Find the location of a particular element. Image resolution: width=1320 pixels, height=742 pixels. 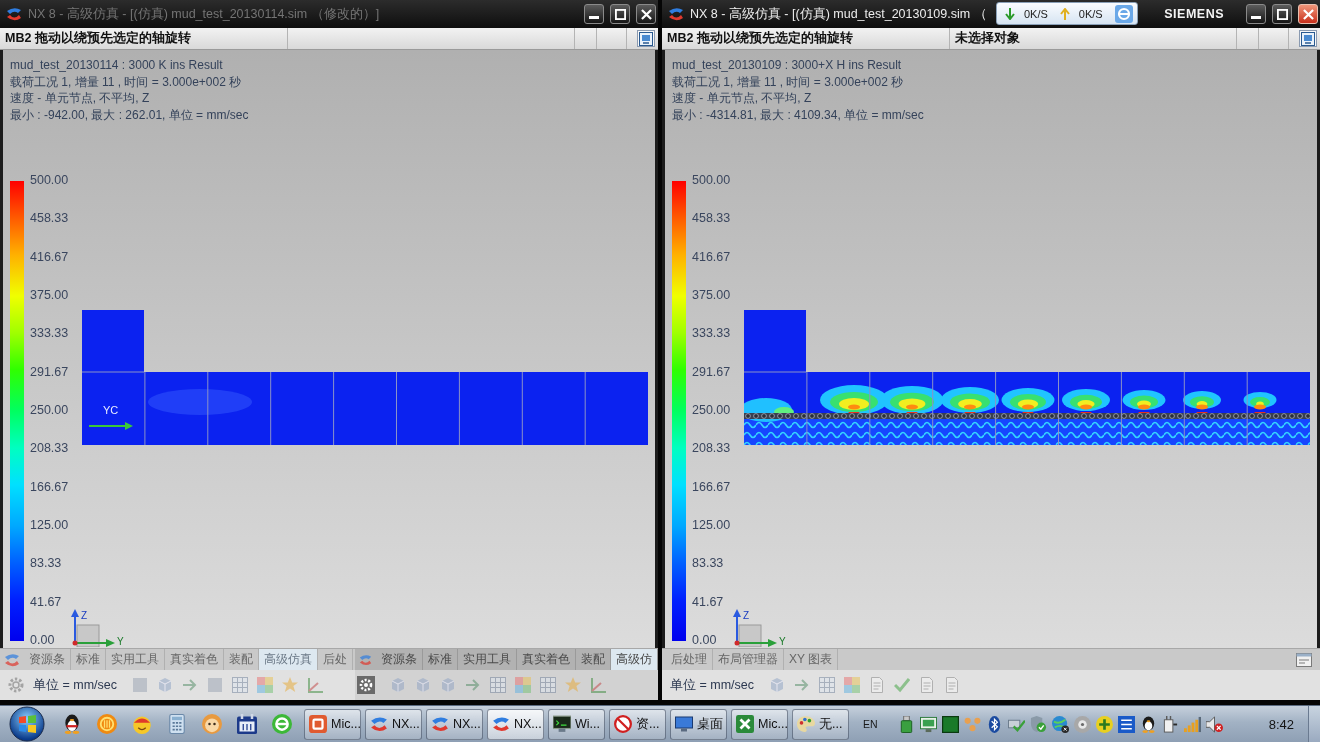

close-icon is located at coordinates (1308, 14).